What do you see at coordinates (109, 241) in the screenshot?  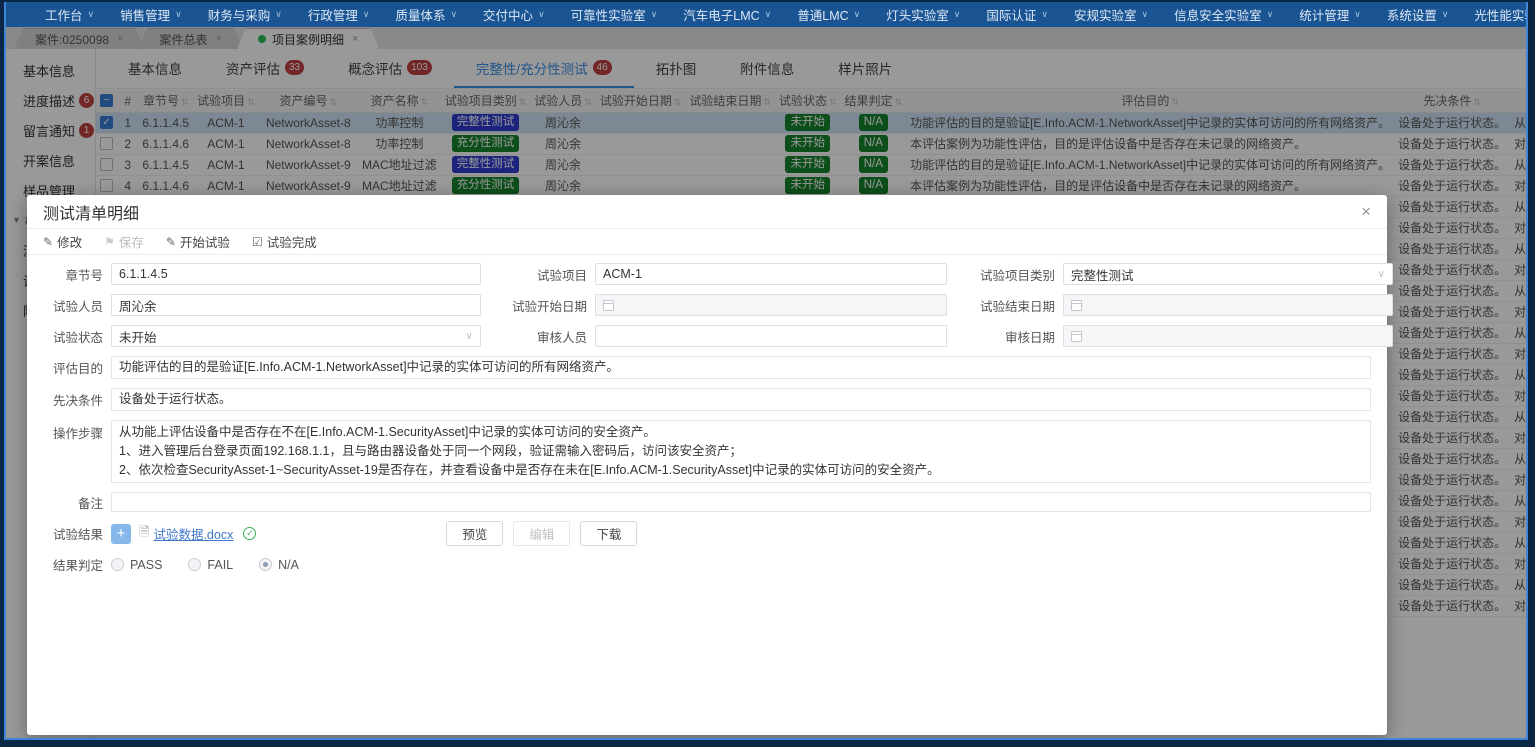 I see `save-flag-icon: ⚑` at bounding box center [109, 241].